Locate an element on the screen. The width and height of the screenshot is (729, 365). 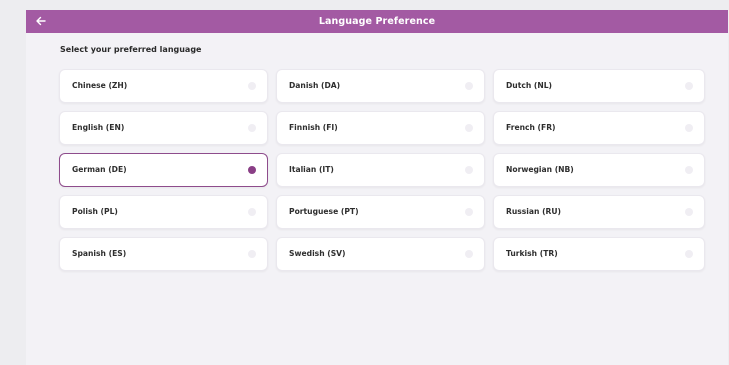
language-option: Spanish (ES) is located at coordinates (163, 254).